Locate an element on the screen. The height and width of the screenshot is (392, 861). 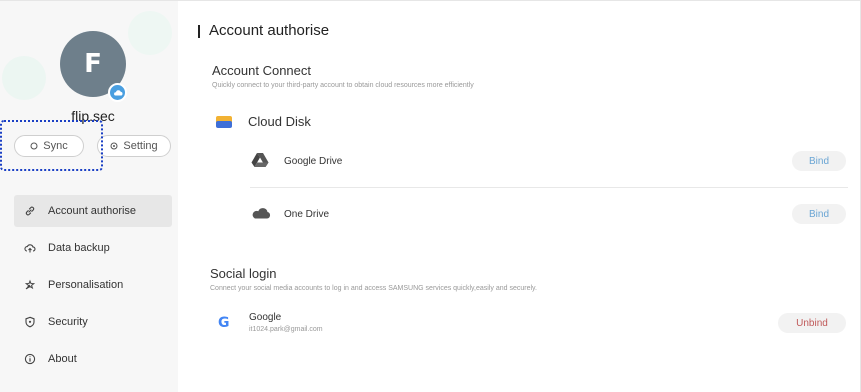
avatar-initial: F is located at coordinates (93, 64).